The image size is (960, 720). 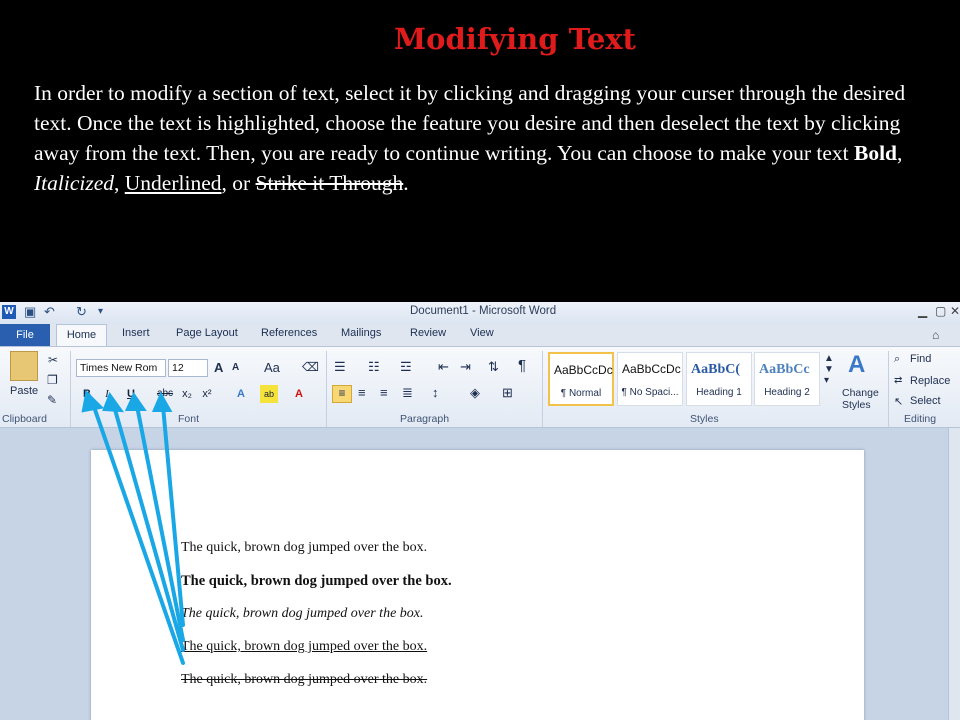 What do you see at coordinates (406, 367) in the screenshot?
I see `multilevel-list-icon: ☲` at bounding box center [406, 367].